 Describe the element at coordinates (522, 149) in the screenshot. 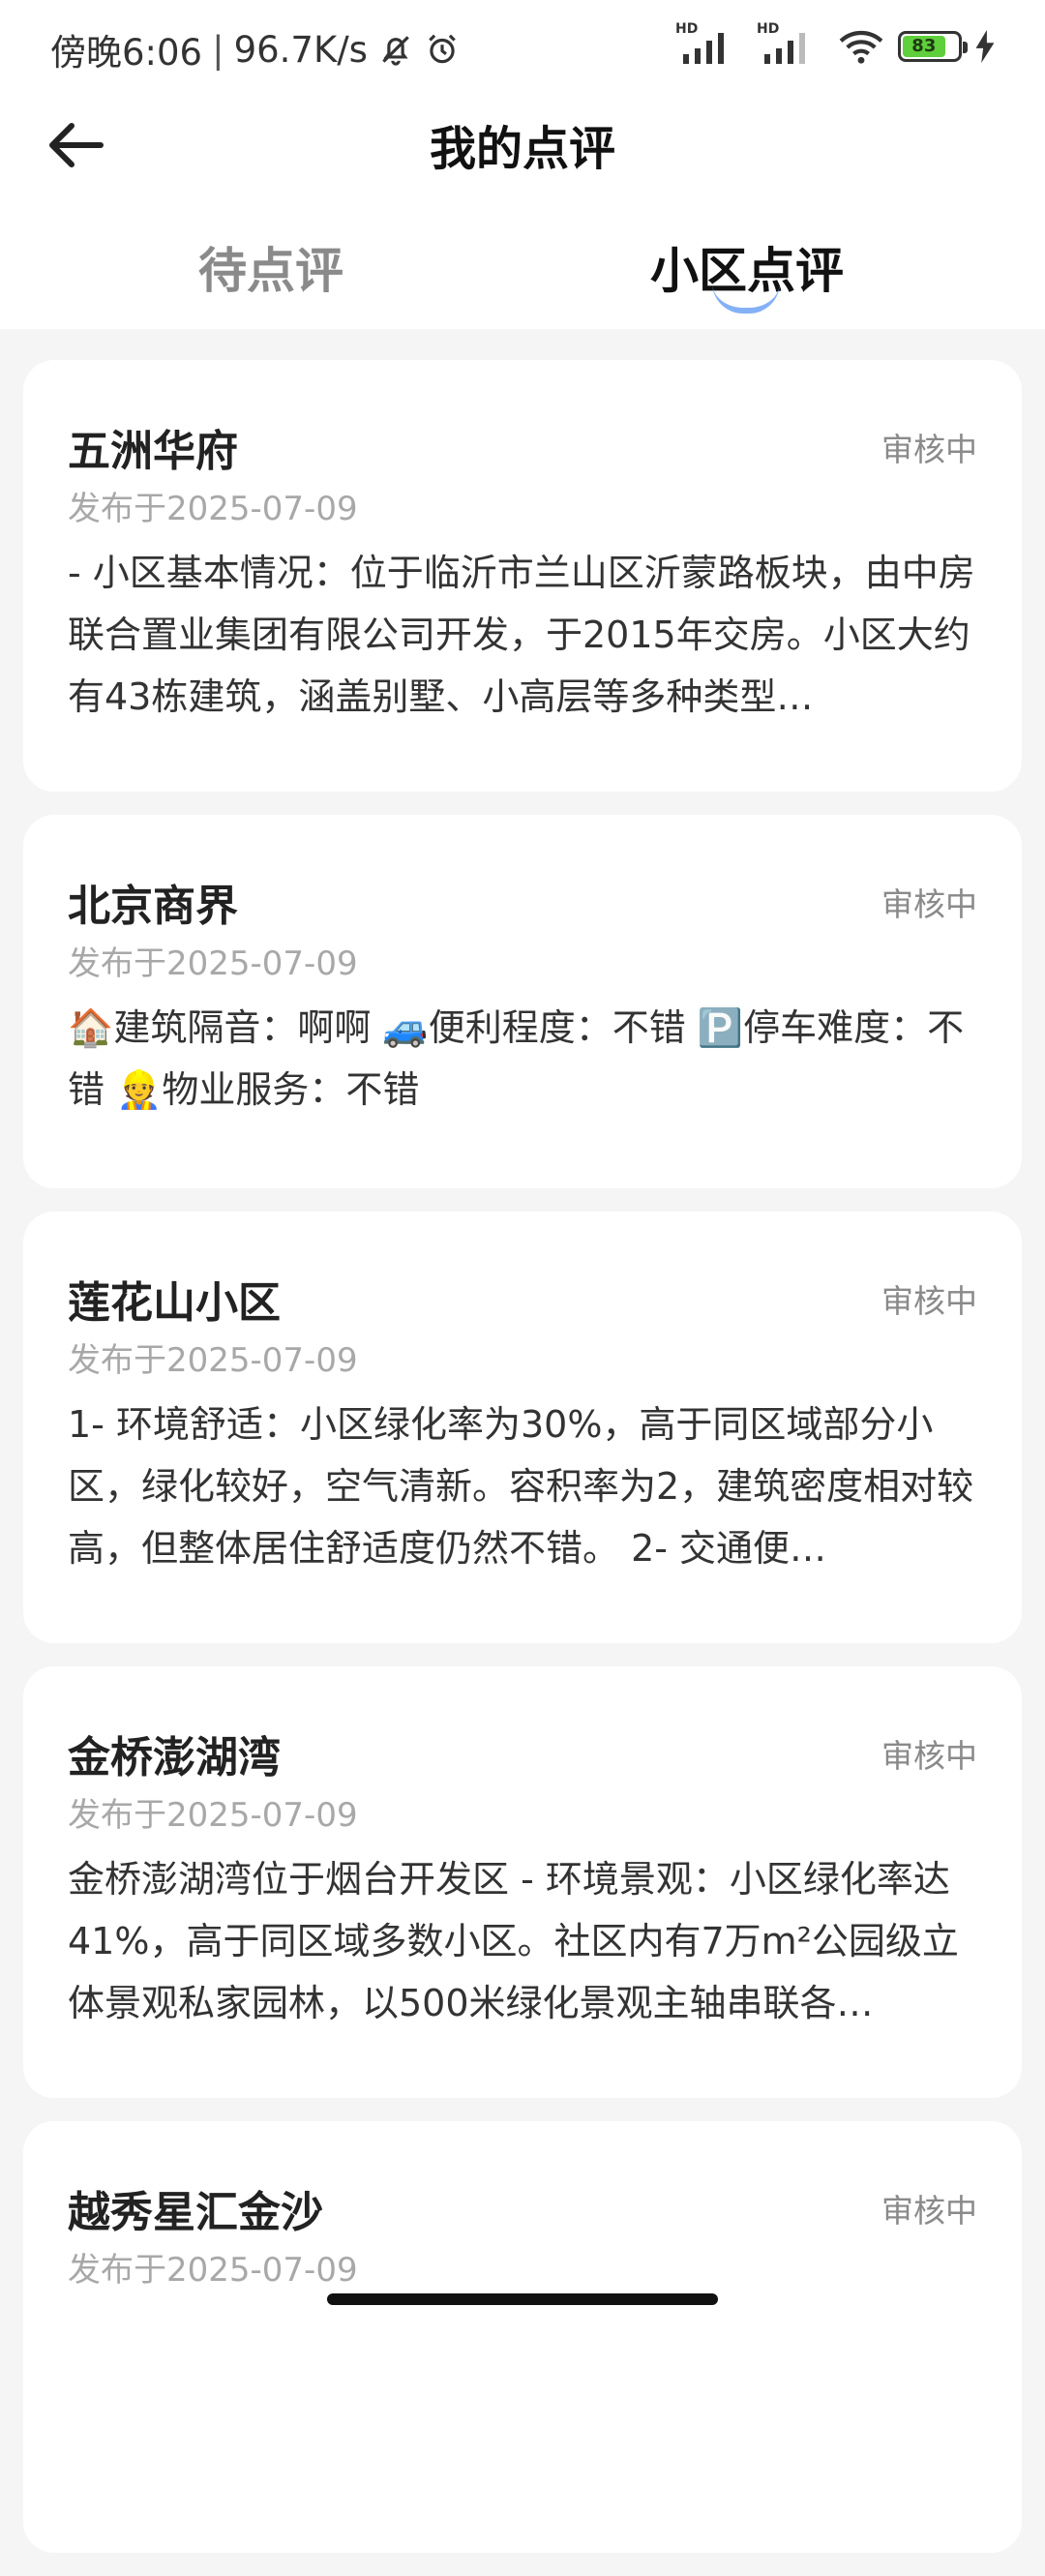

I see `page-title: 我的点评` at that location.